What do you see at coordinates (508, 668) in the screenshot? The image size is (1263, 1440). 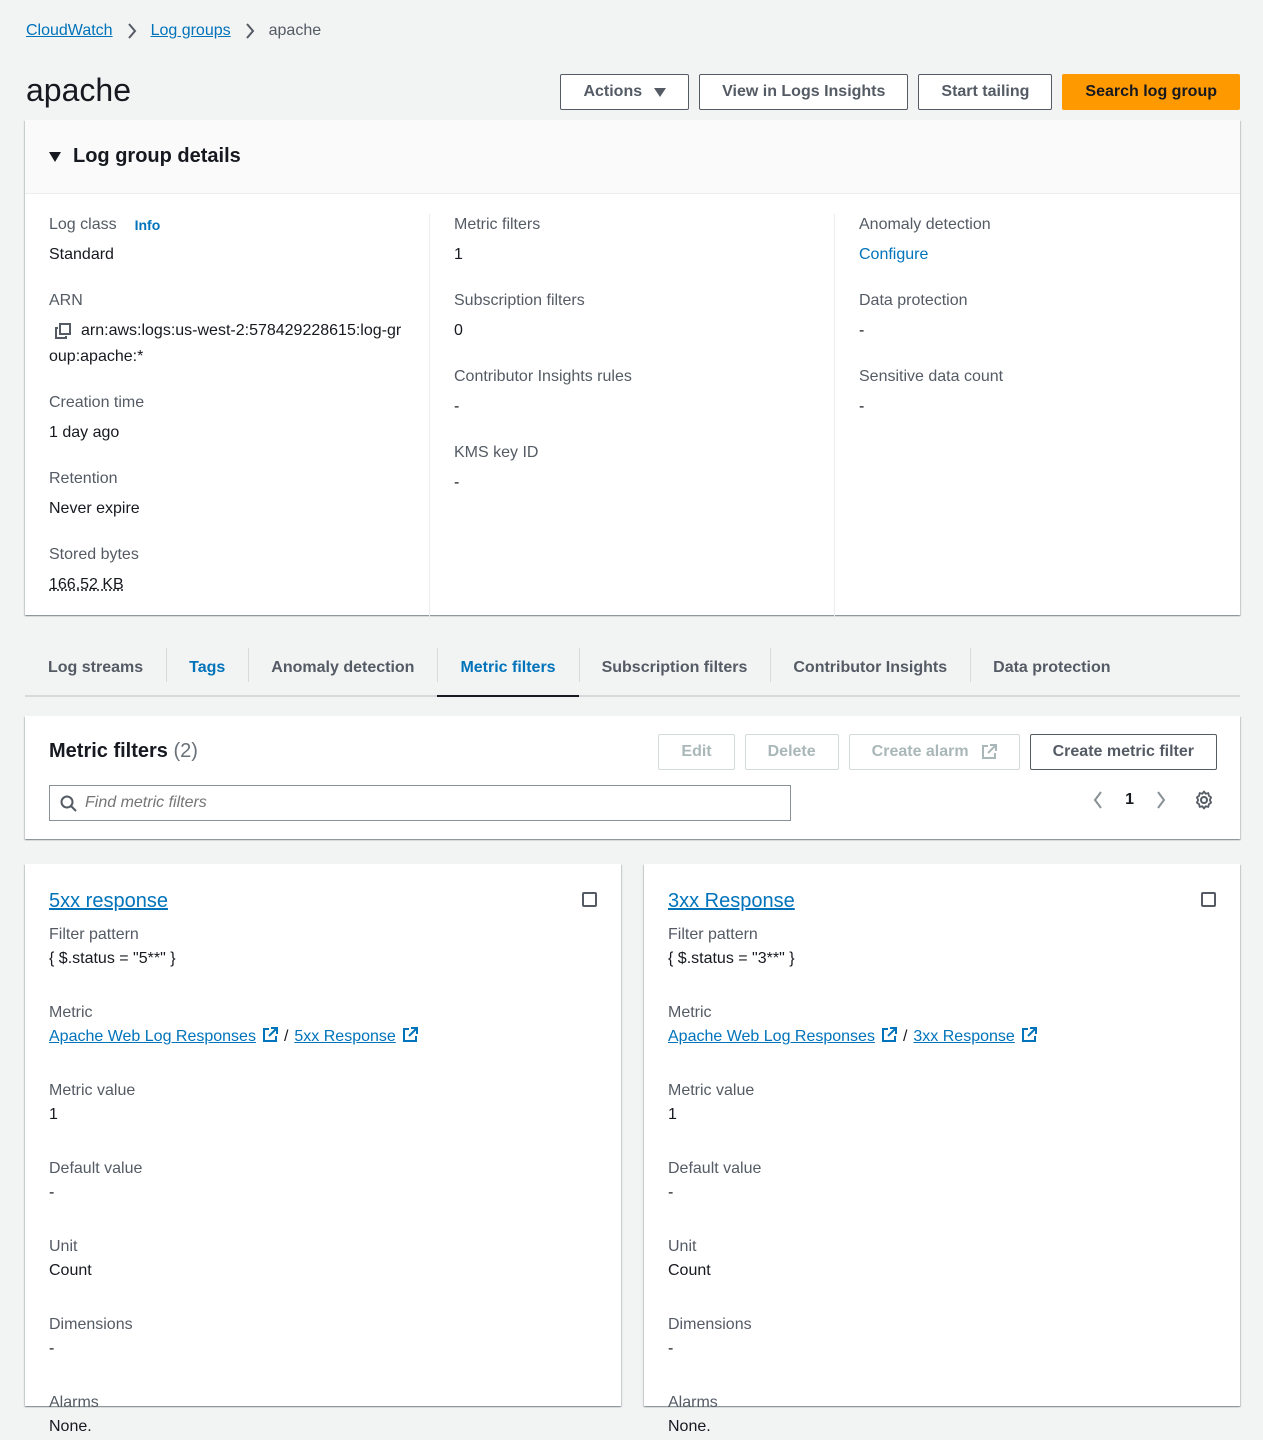 I see `tab-metric-filters: Metric filters` at bounding box center [508, 668].